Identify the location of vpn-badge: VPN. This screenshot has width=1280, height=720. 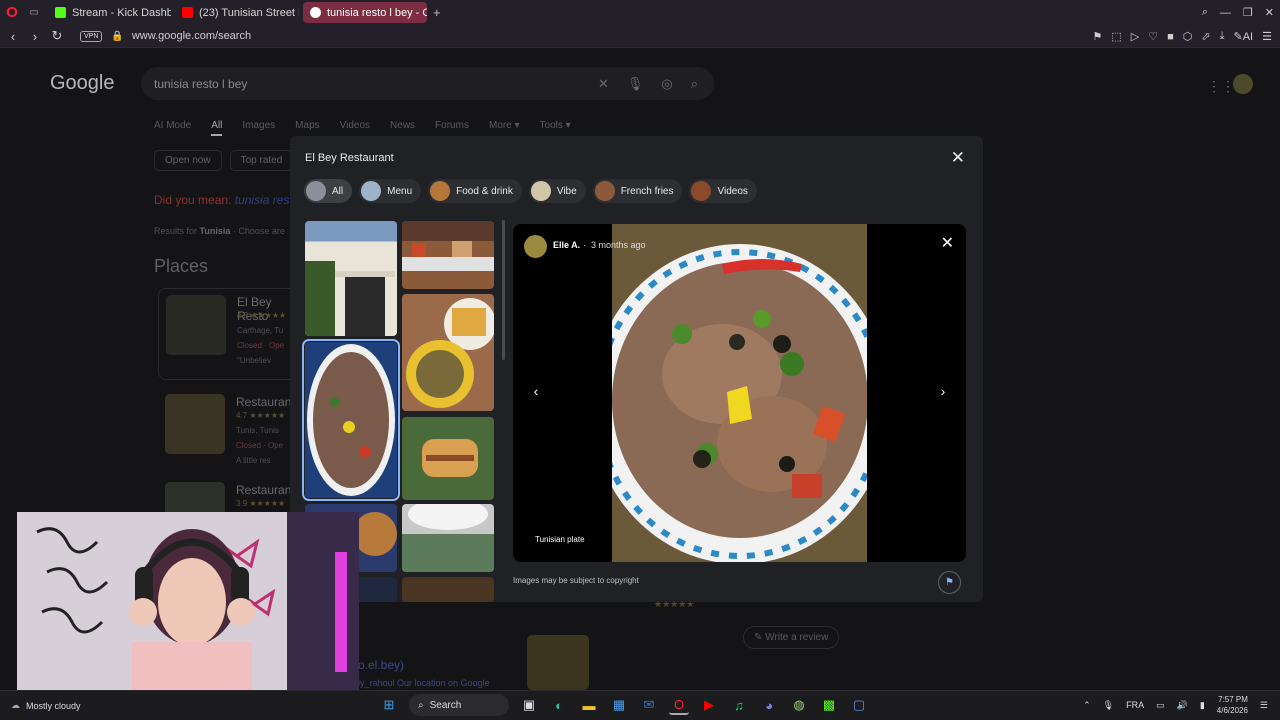
(91, 36).